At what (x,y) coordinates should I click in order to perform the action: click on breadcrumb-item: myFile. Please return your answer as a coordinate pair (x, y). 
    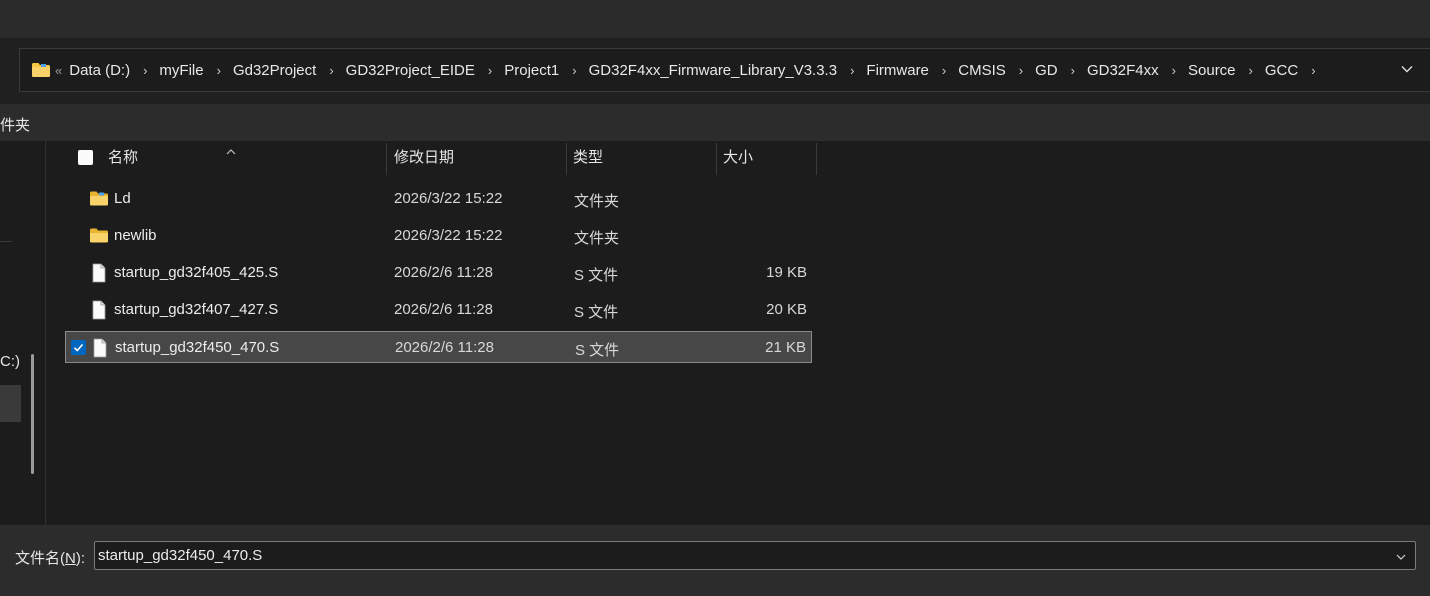
    Looking at the image, I should click on (181, 70).